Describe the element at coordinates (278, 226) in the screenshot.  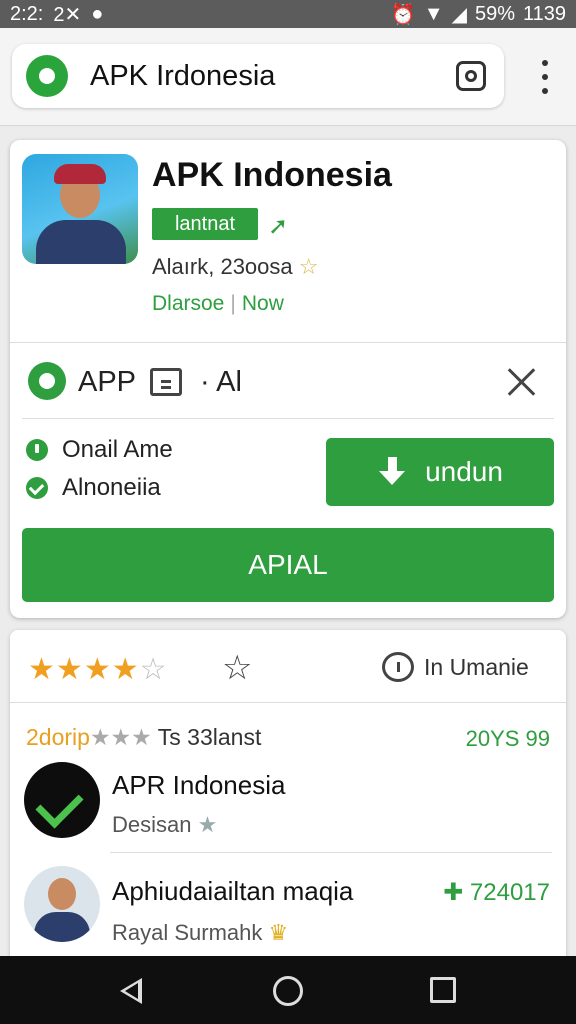
I see `share-icon: ➚` at that location.